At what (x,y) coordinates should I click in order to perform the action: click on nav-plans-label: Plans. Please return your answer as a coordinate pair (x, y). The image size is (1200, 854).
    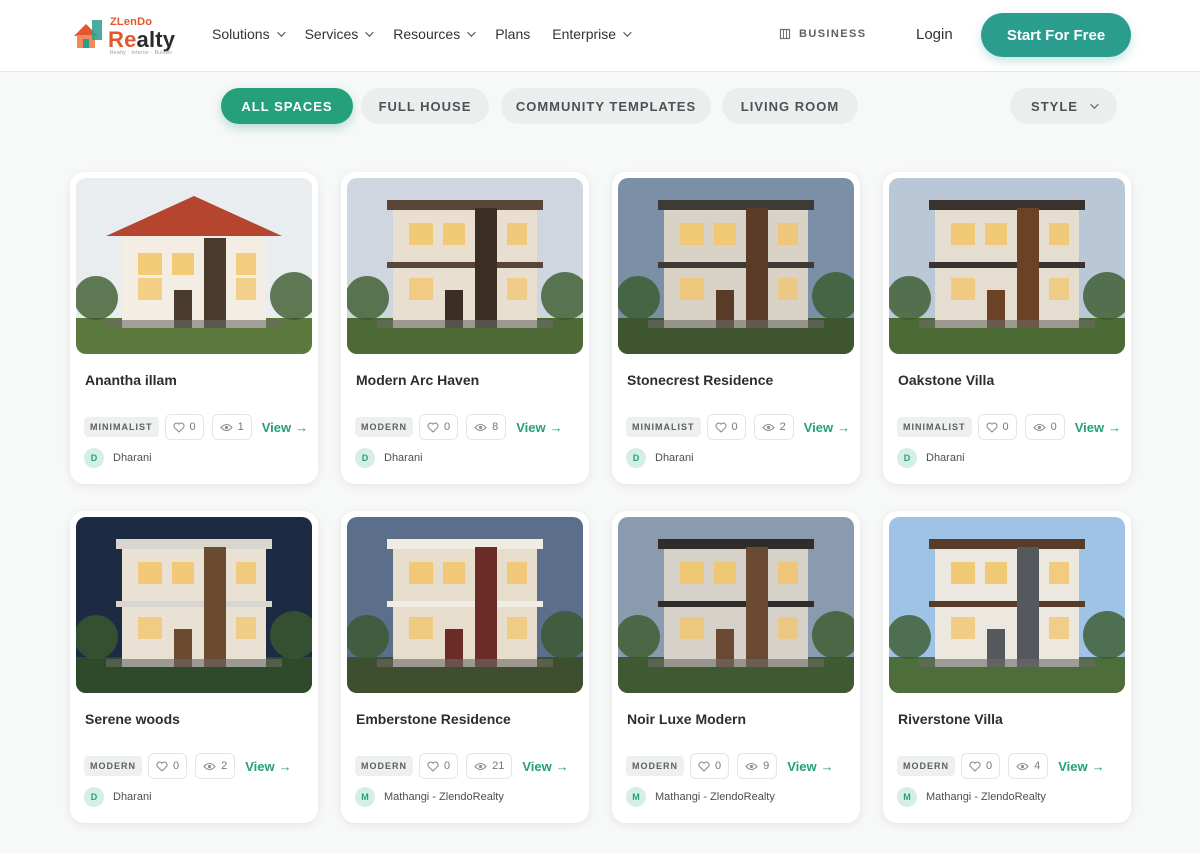
    Looking at the image, I should click on (513, 34).